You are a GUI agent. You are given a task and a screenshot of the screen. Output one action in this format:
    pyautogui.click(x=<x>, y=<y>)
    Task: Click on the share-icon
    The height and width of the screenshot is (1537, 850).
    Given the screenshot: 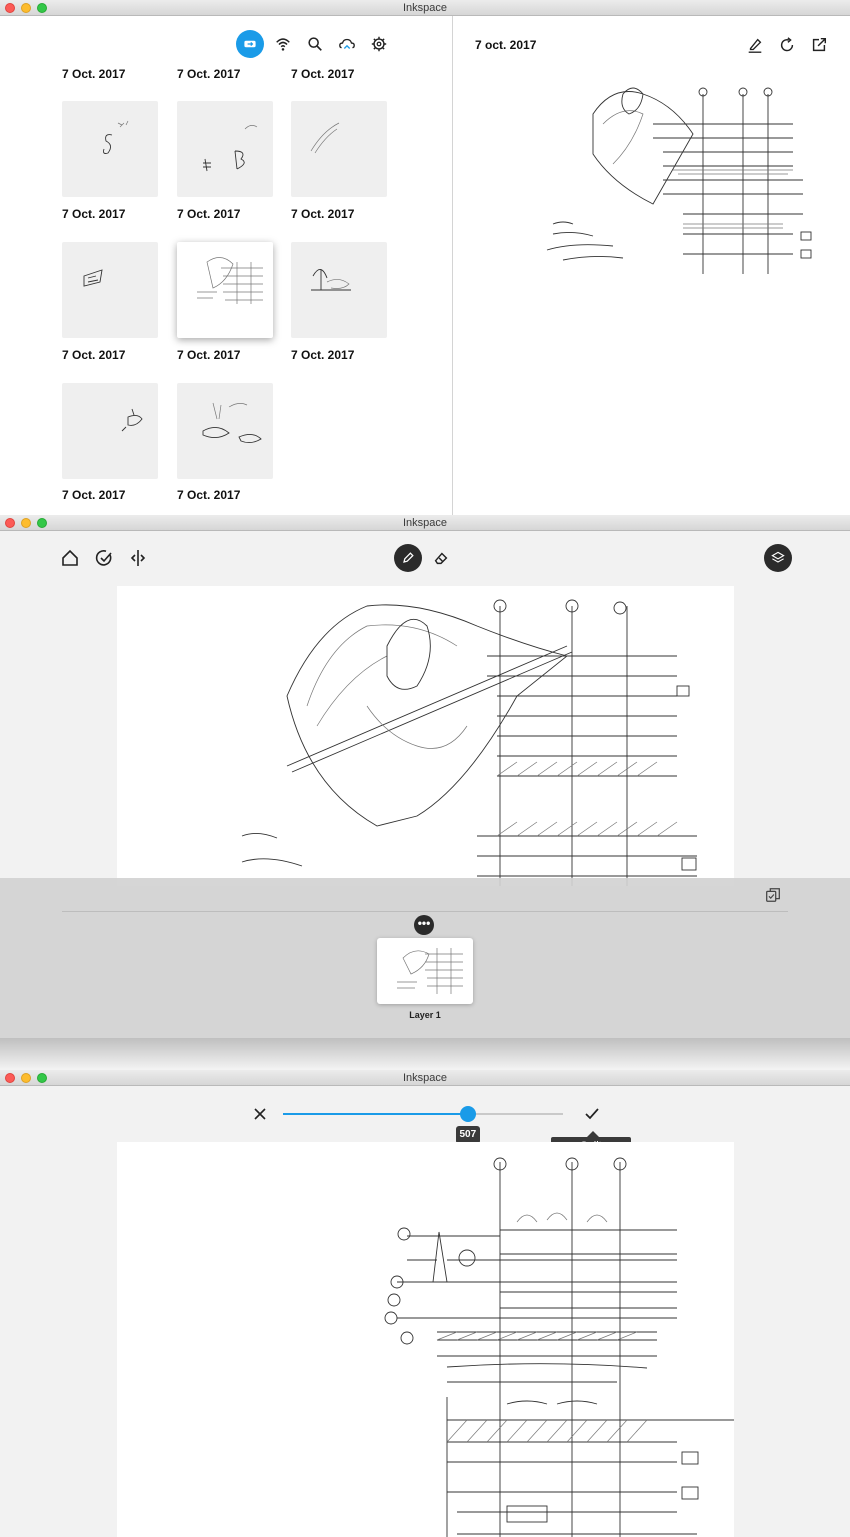 What is the action you would take?
    pyautogui.click(x=819, y=45)
    